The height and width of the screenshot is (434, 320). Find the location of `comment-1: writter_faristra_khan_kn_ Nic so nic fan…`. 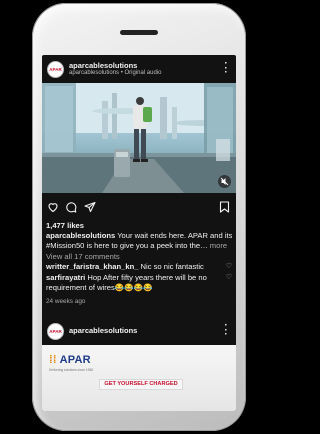

comment-1: writter_faristra_khan_kn_ Nic so nic fan… is located at coordinates (139, 267).